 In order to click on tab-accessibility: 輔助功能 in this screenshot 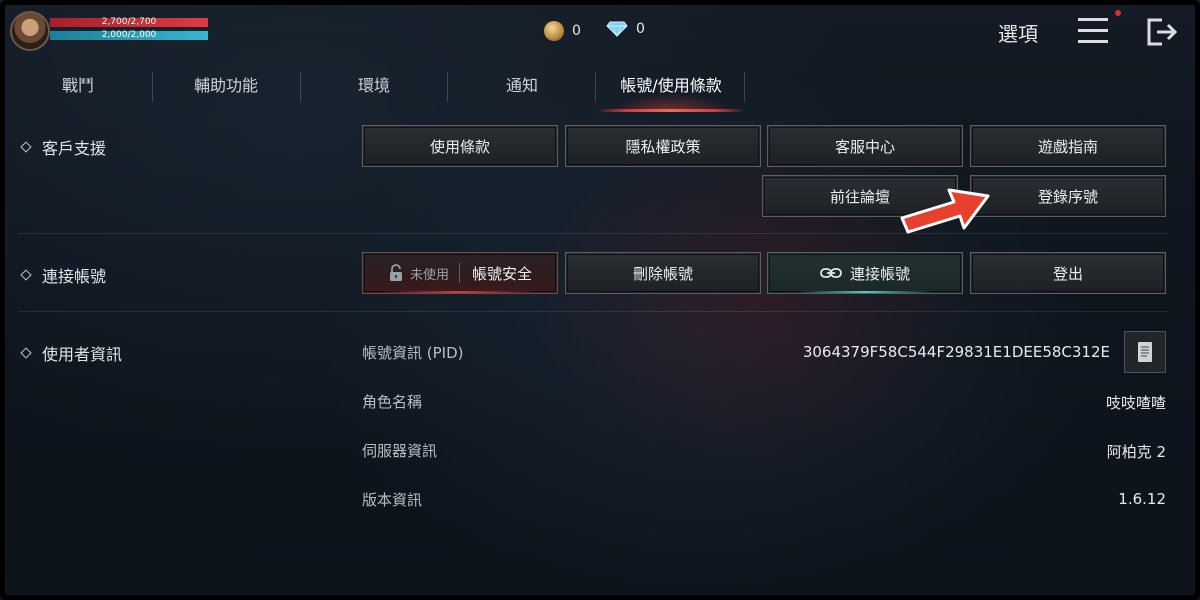, I will do `click(226, 91)`.